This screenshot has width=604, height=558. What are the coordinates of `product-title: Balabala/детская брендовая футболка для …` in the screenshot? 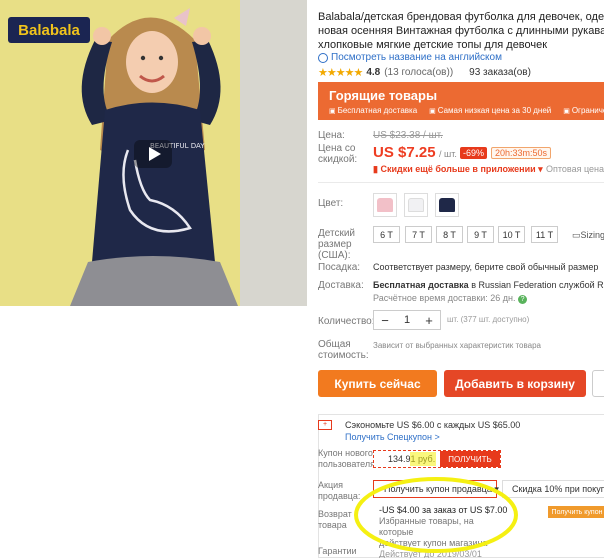 It's located at (461, 31).